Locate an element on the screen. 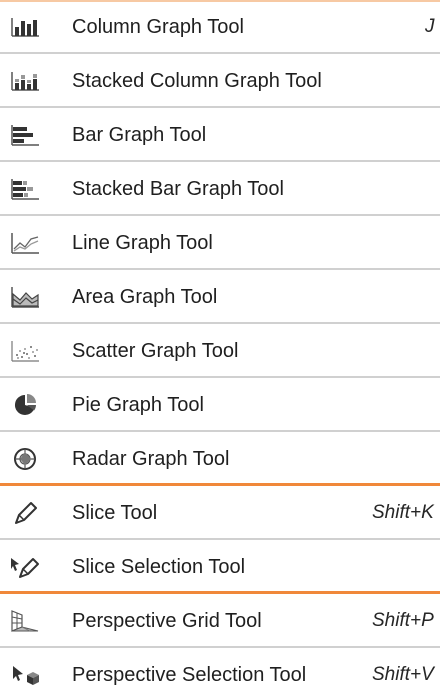 The height and width of the screenshot is (688, 440). area-graph-icon is located at coordinates (25, 297).